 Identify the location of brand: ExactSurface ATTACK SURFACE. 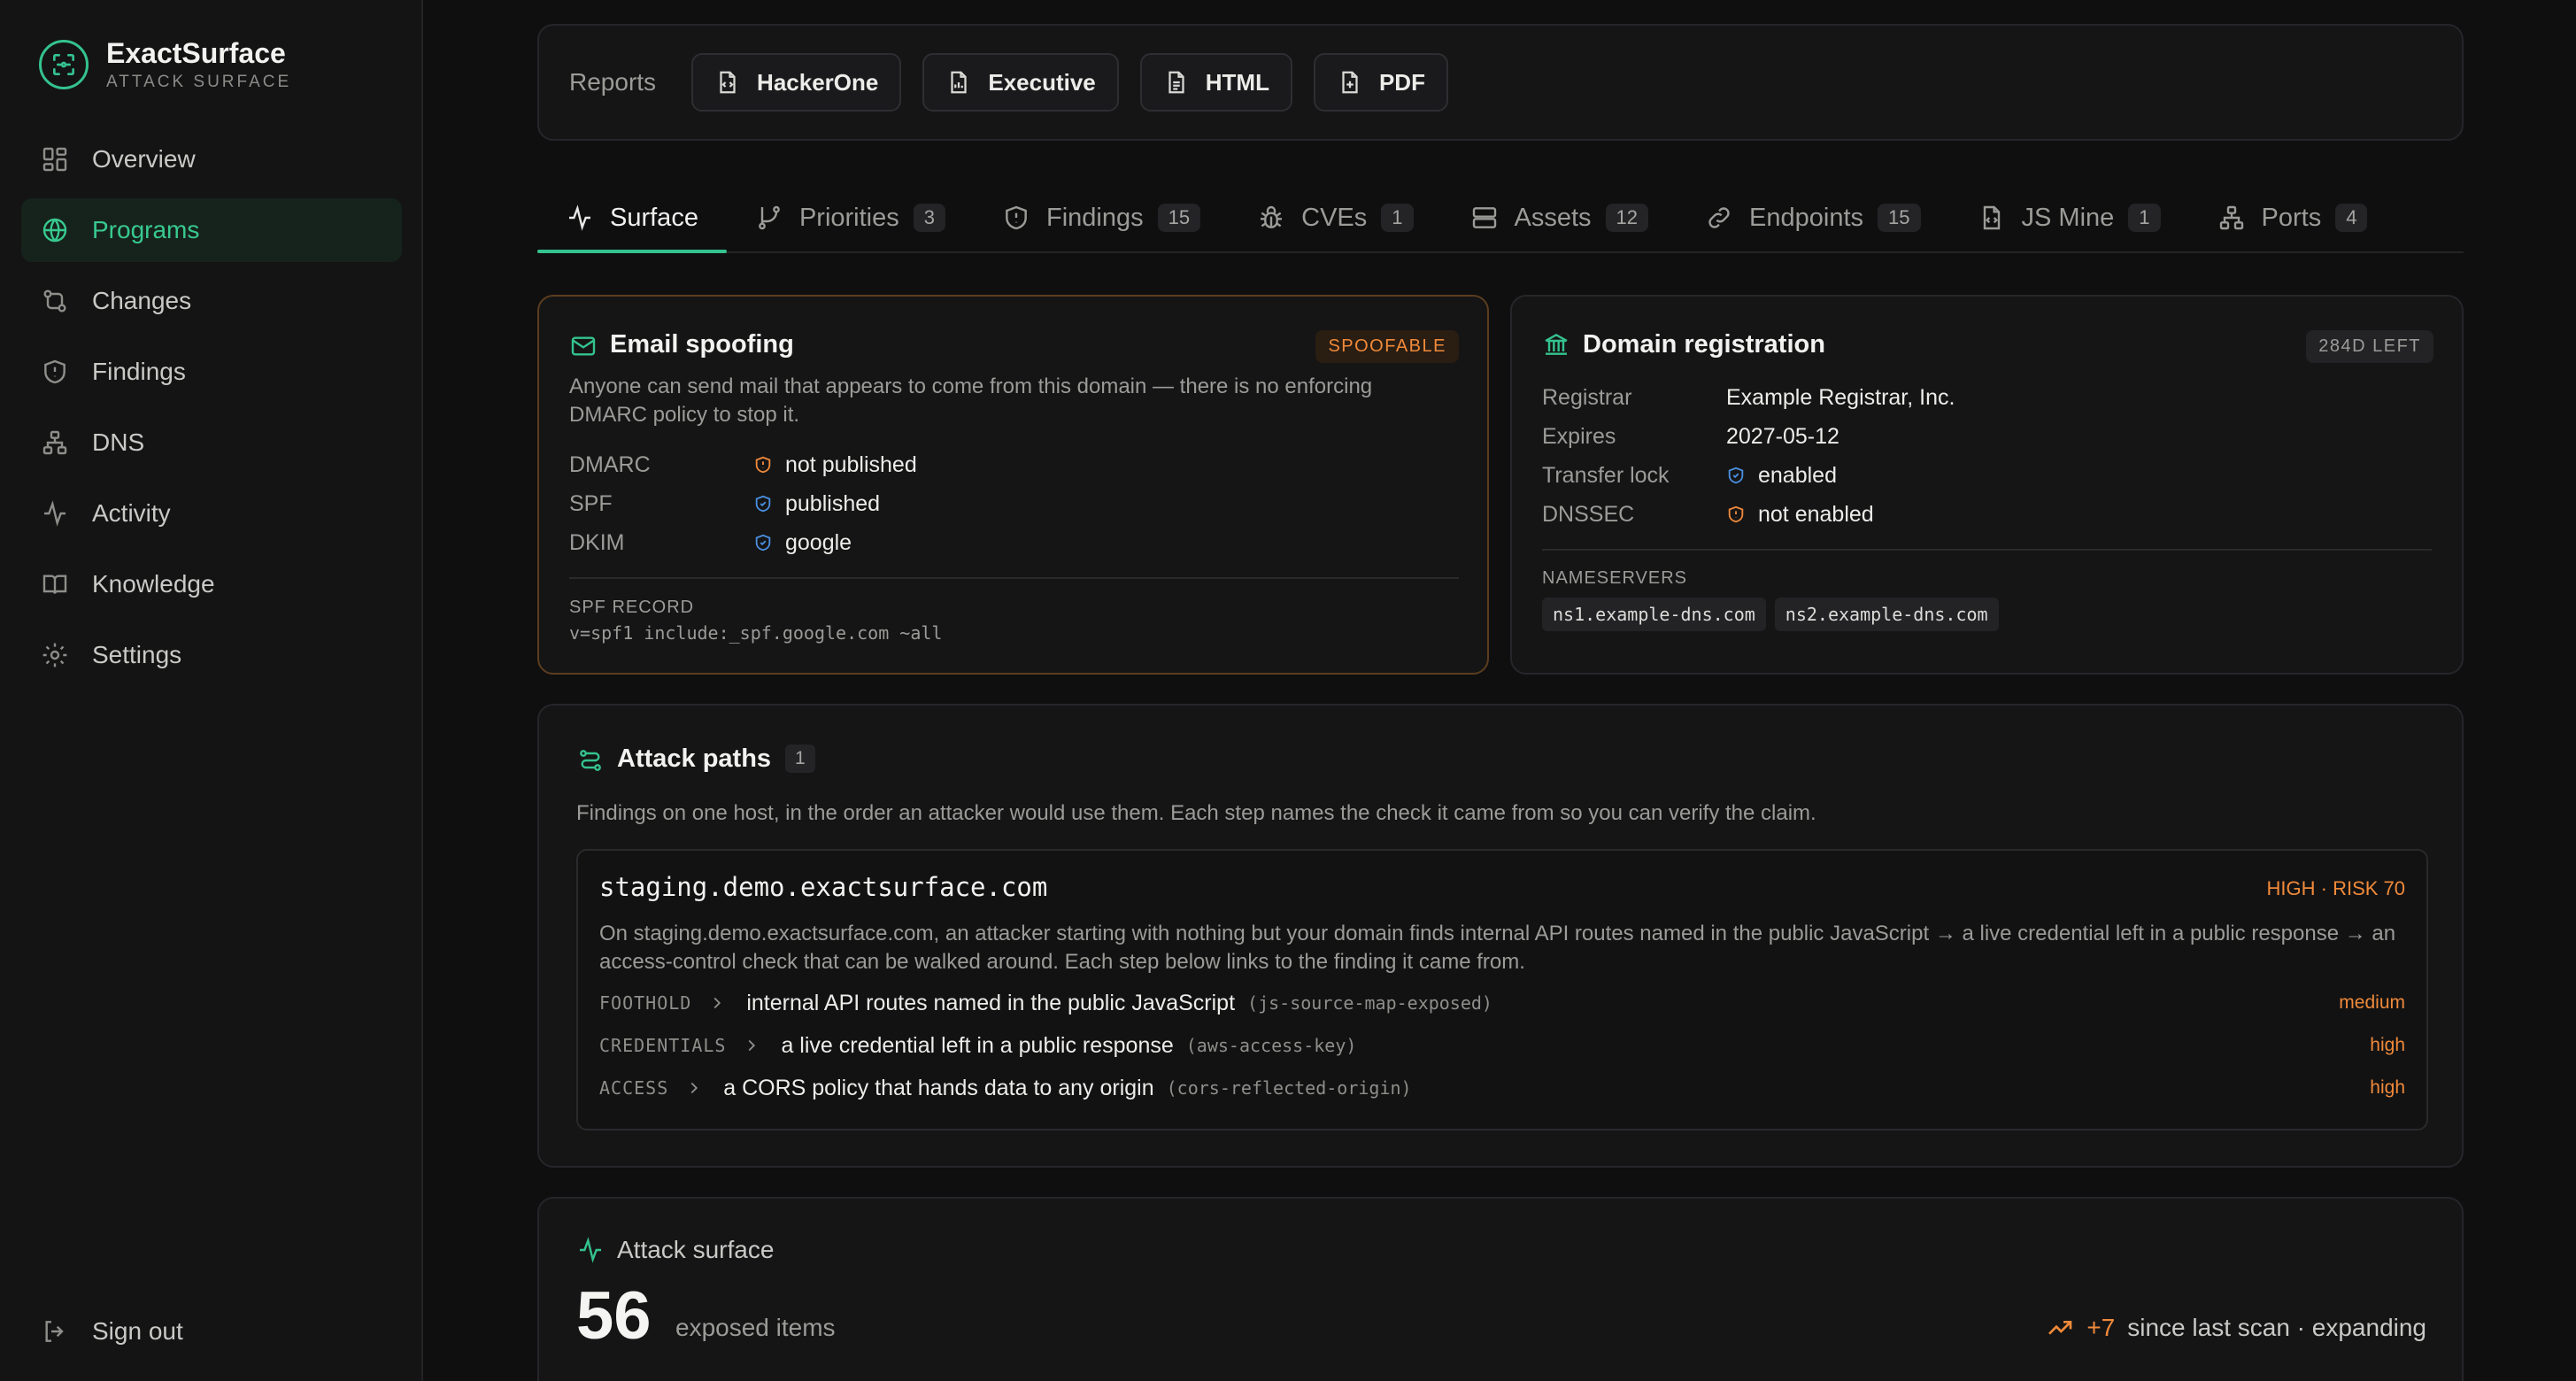
(165, 64).